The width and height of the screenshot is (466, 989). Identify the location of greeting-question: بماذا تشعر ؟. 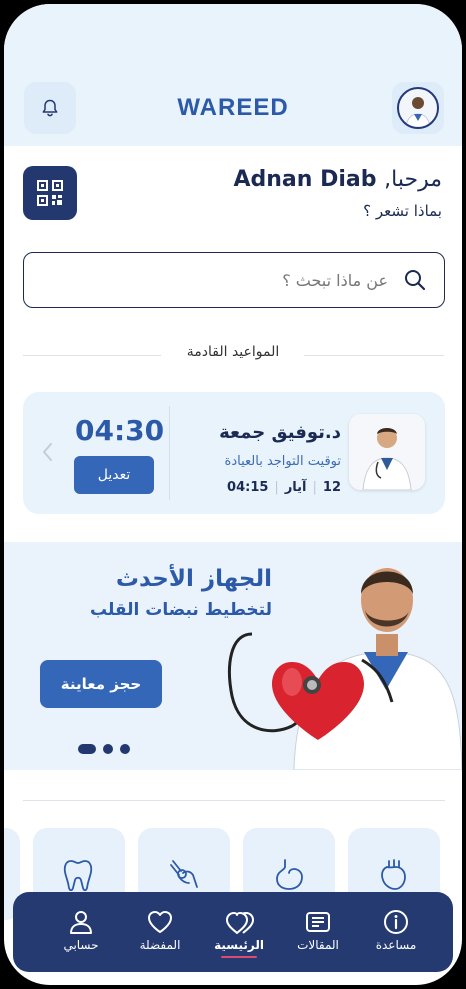
(402, 211).